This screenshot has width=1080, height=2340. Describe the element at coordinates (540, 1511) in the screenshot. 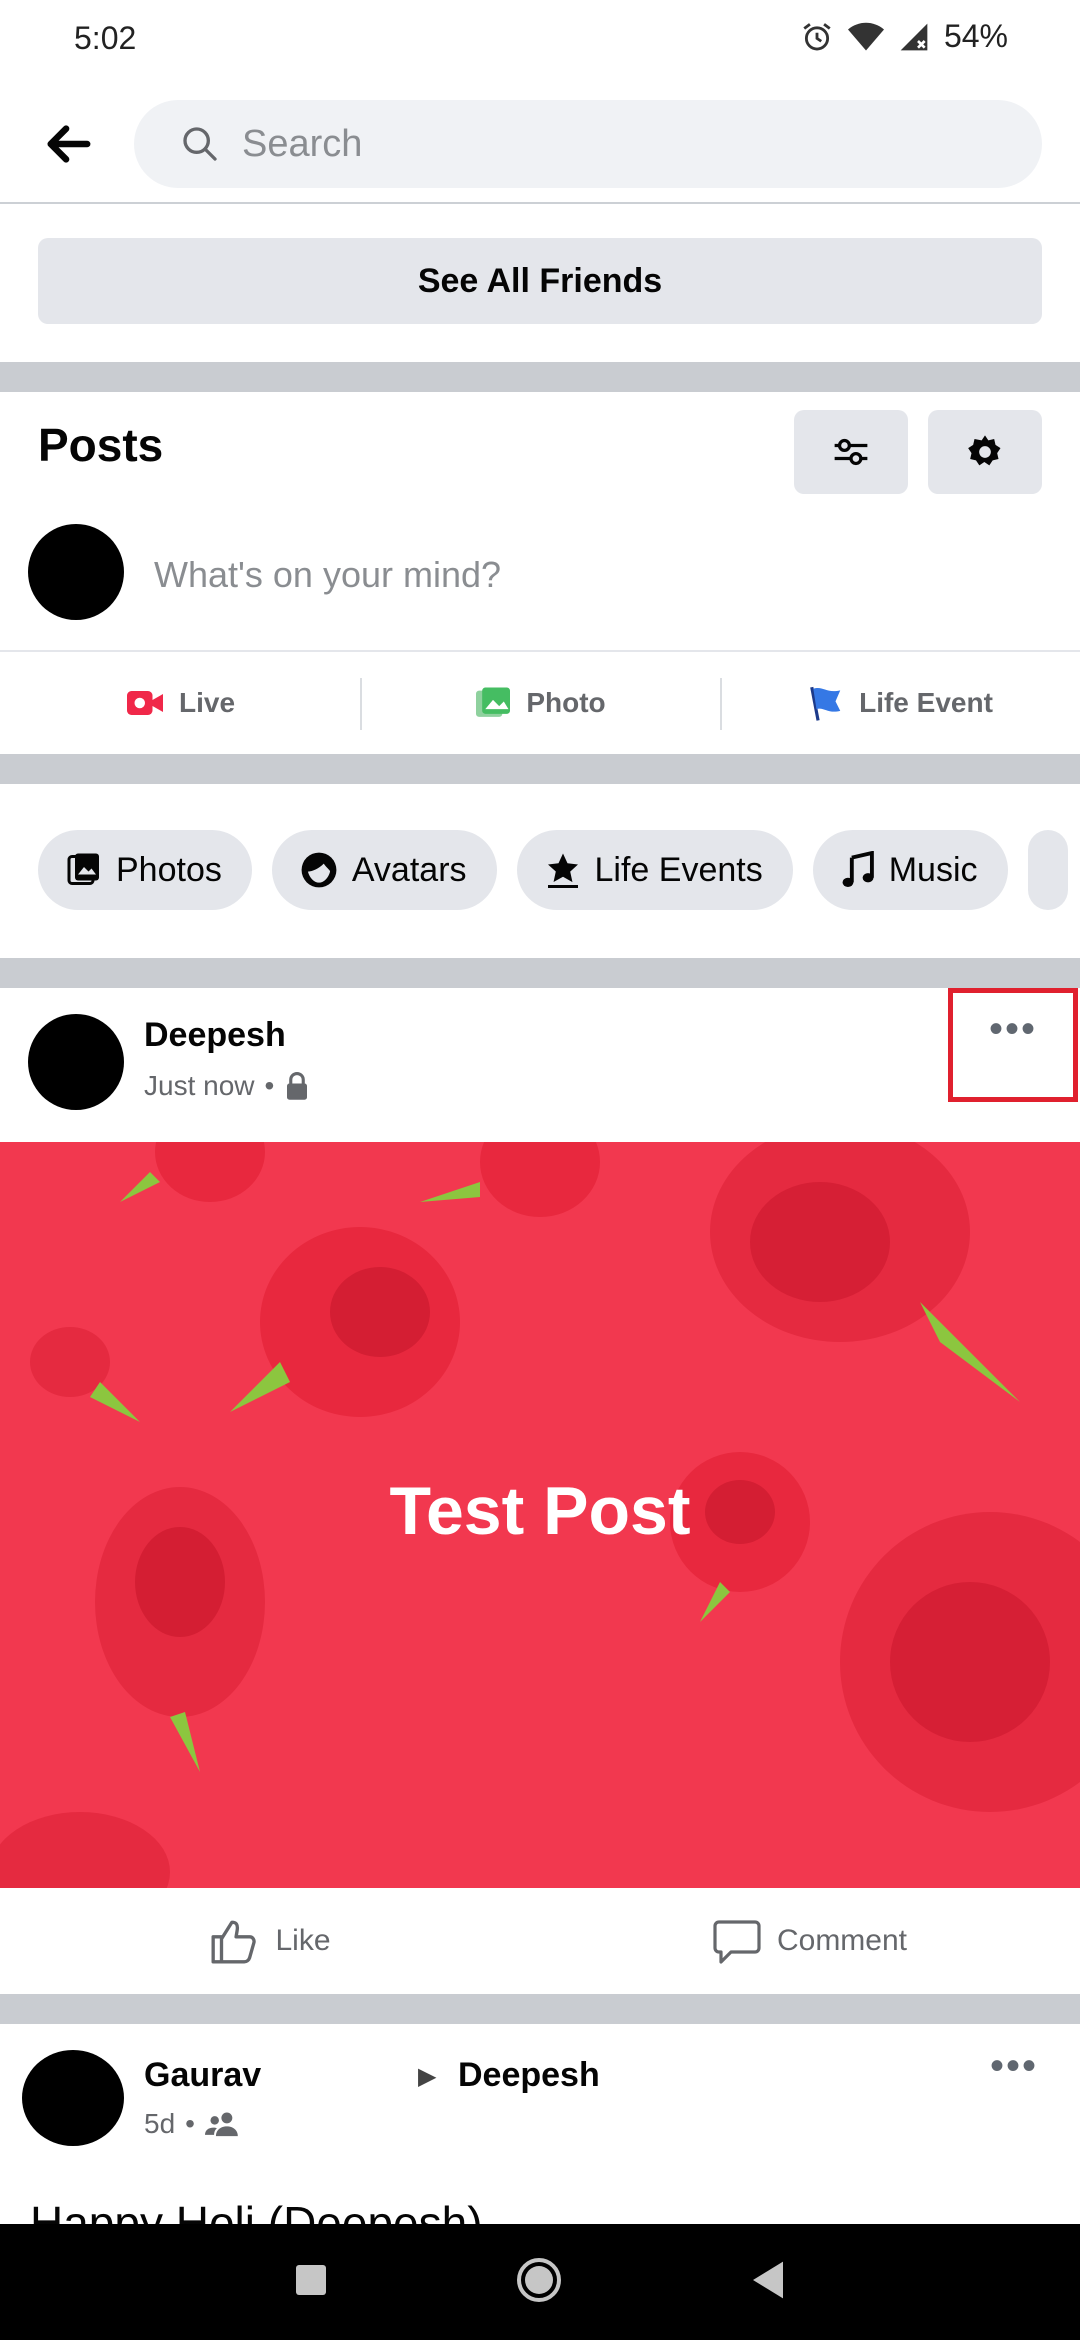

I see `post-image-caption: Test Post` at that location.